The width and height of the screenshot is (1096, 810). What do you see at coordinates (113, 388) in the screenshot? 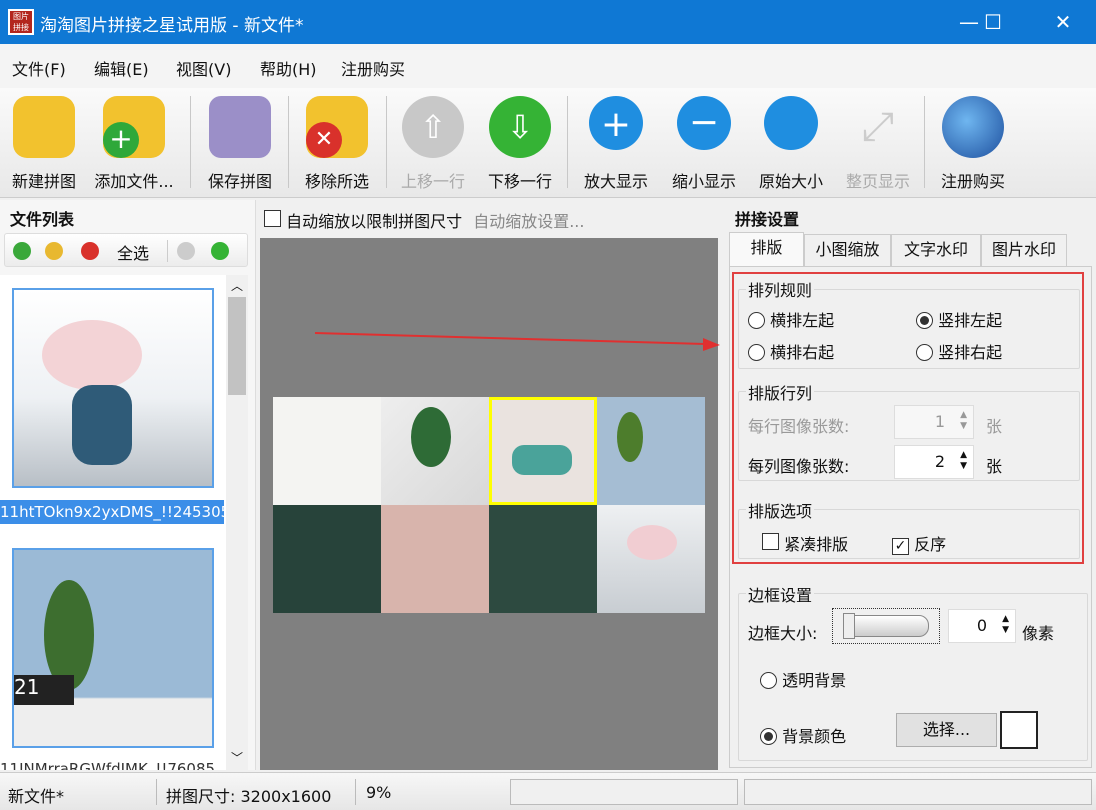
I see `file-thumbnail` at bounding box center [113, 388].